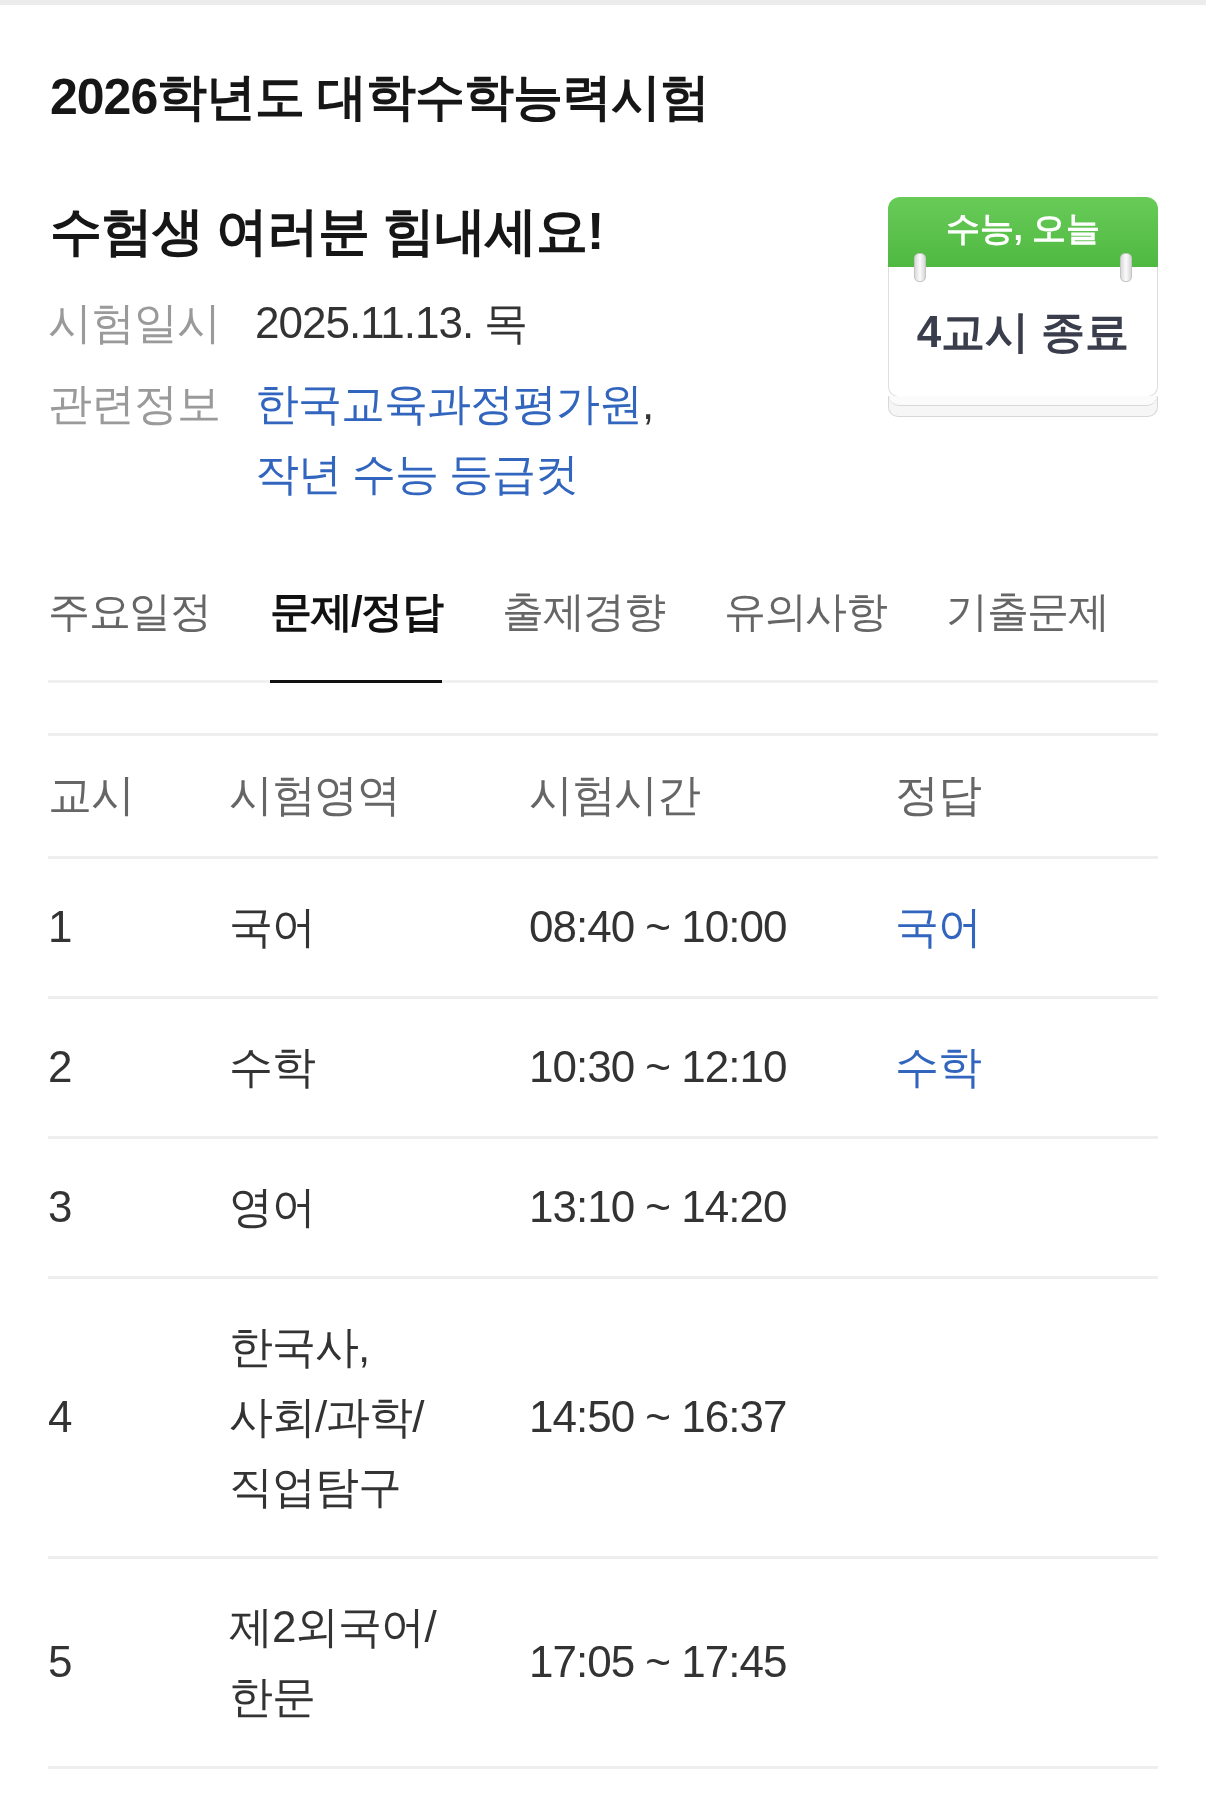 The height and width of the screenshot is (1813, 1206). I want to click on calendar-page: 4교시 종료, so click(1023, 332).